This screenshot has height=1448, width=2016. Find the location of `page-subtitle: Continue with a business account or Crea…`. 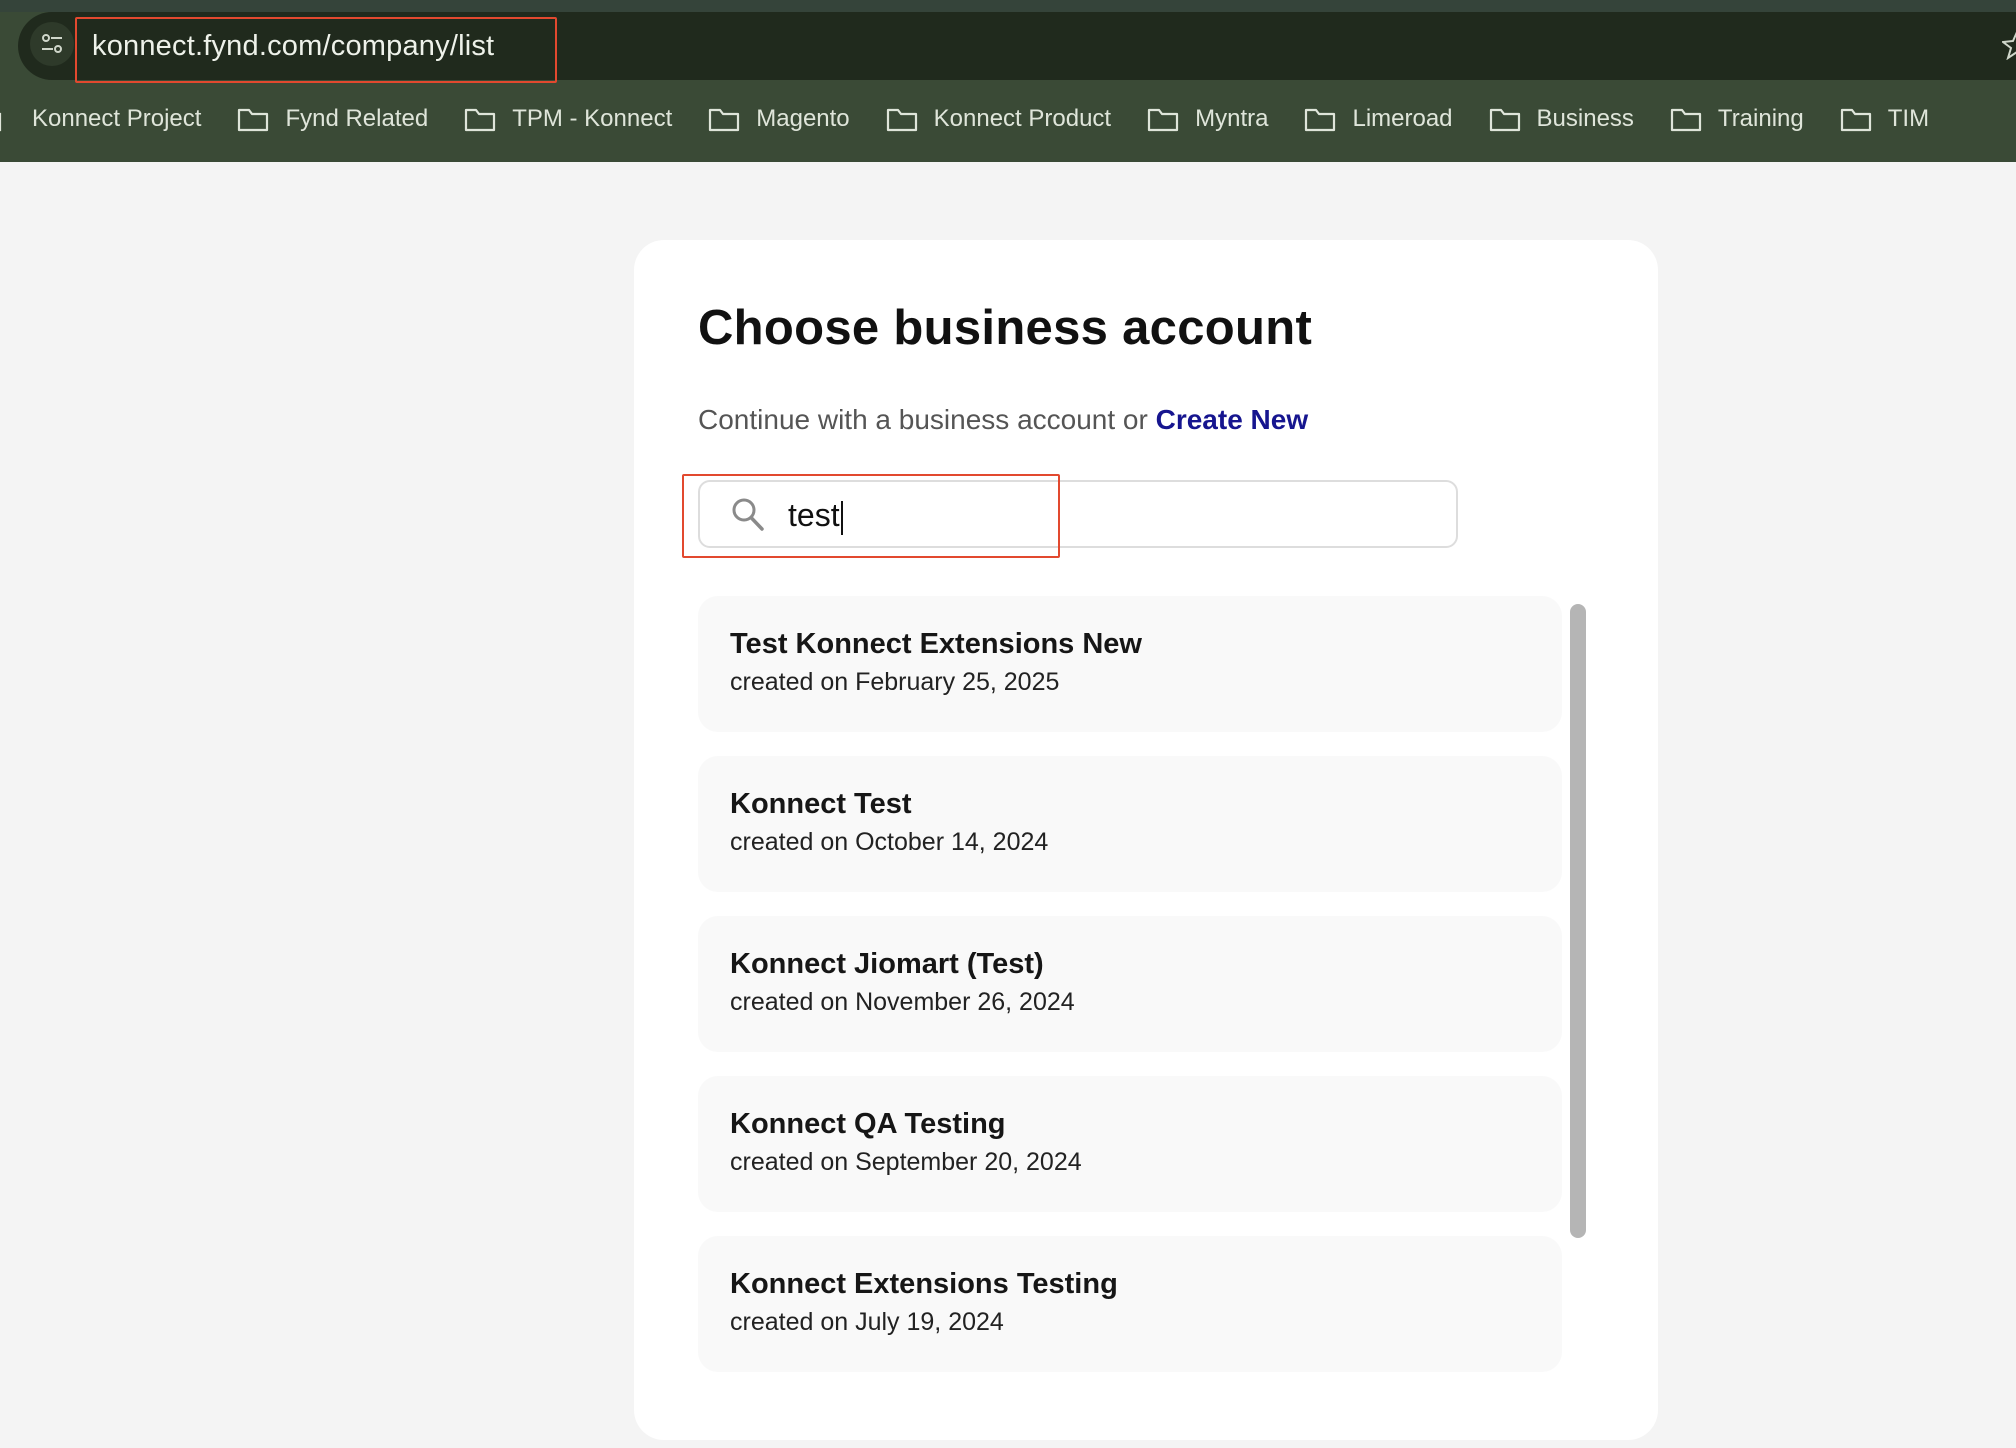

page-subtitle: Continue with a business account or Crea… is located at coordinates (1003, 420).